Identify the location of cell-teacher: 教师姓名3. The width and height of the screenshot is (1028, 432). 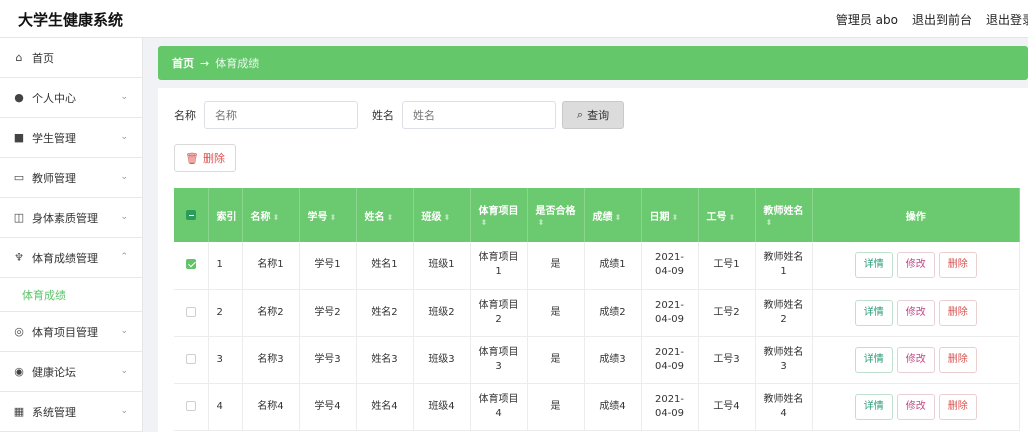
(784, 360).